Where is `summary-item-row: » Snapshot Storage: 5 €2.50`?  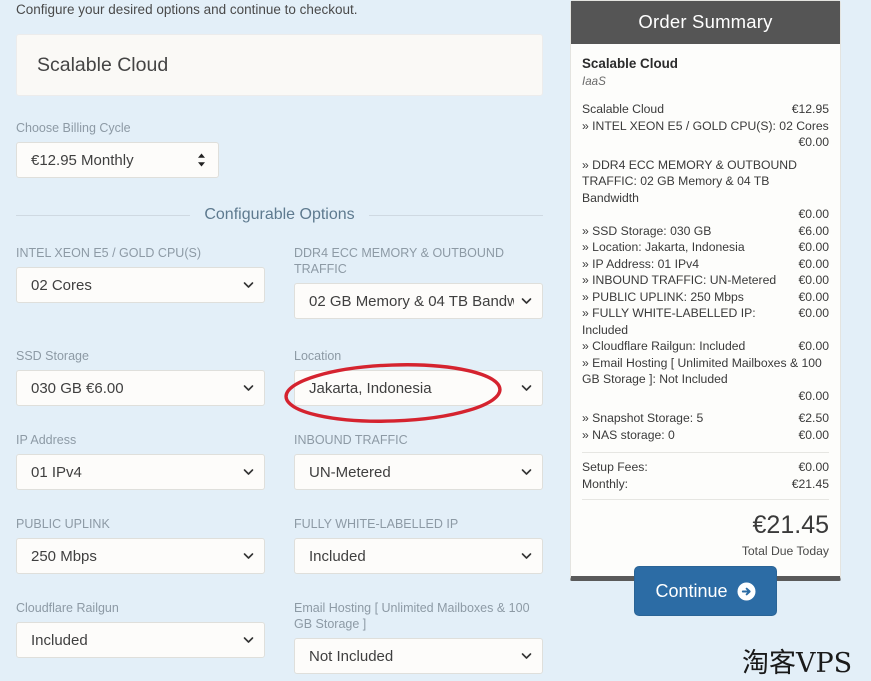 summary-item-row: » Snapshot Storage: 5 €2.50 is located at coordinates (705, 418).